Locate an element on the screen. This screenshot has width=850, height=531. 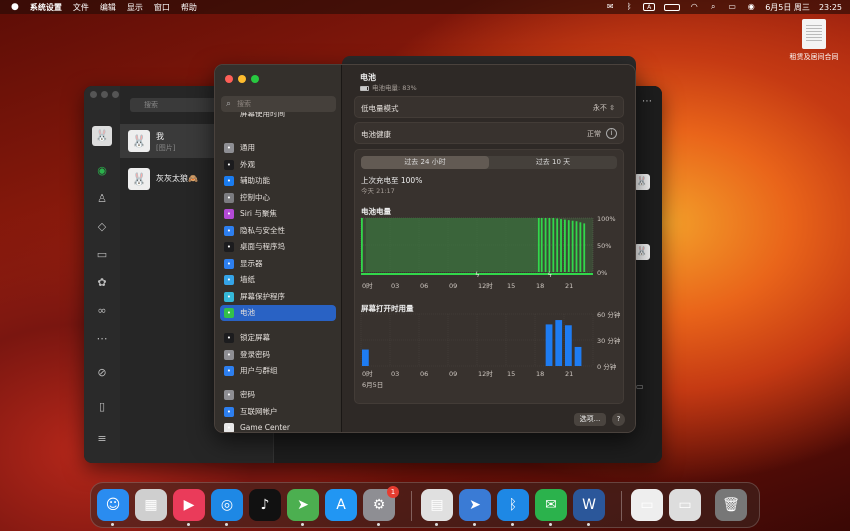
apple-menu-icon: ● is located at coordinates (15, 7).